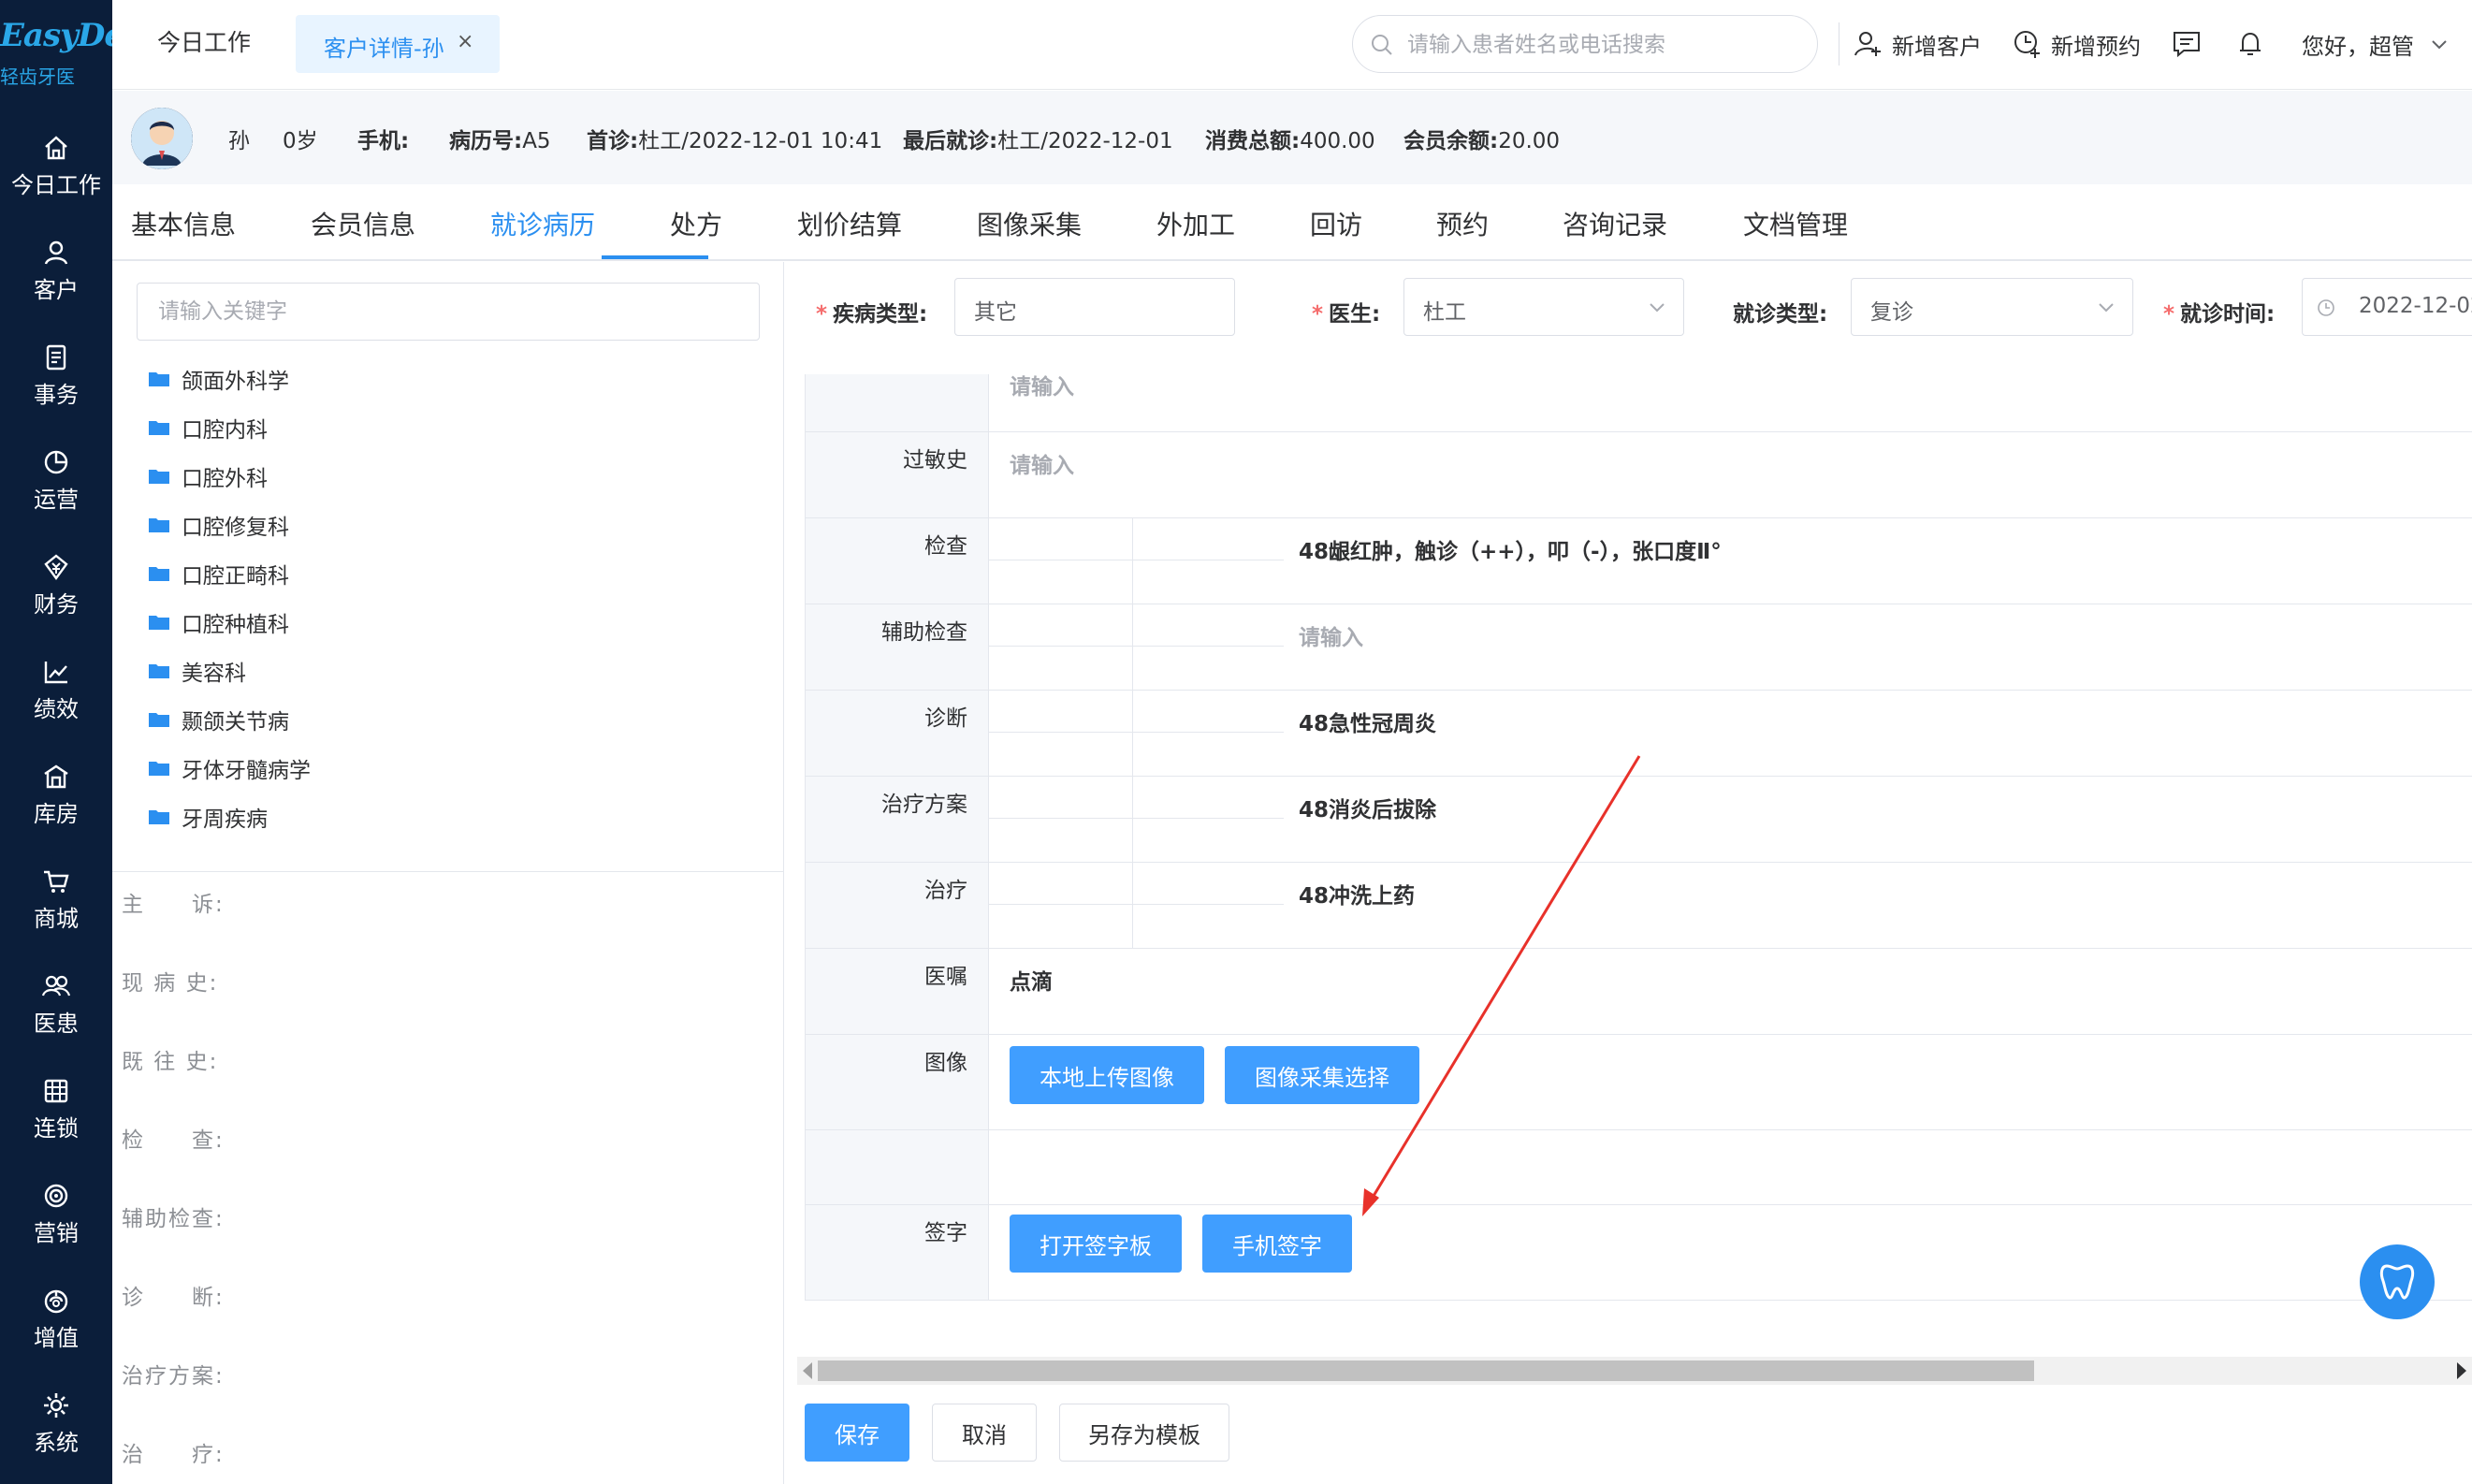  I want to click on gear-icon, so click(56, 1405).